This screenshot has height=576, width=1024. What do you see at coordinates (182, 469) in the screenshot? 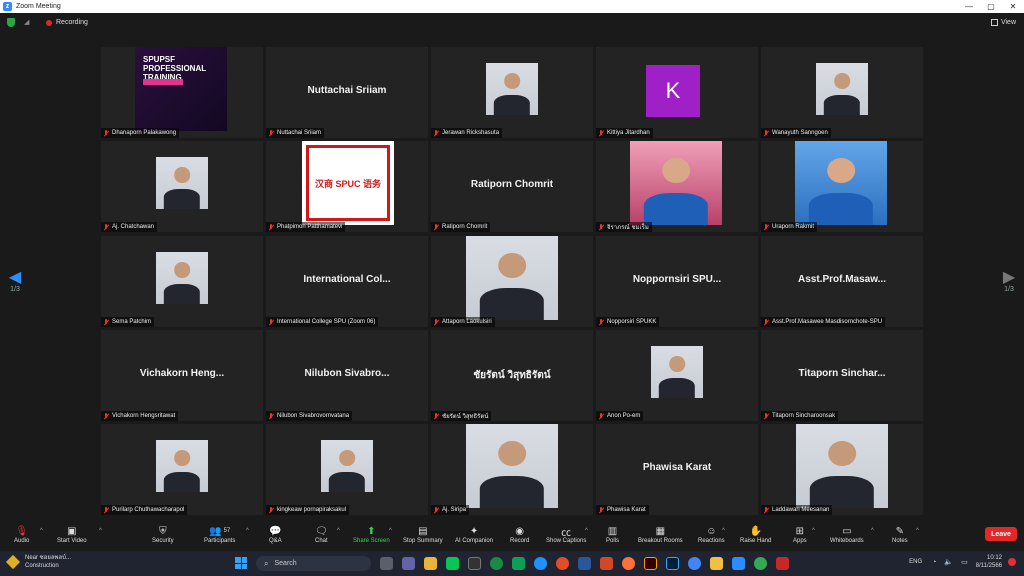
I see `participant-tile: Purilarp Chuthawacharapol` at bounding box center [182, 469].